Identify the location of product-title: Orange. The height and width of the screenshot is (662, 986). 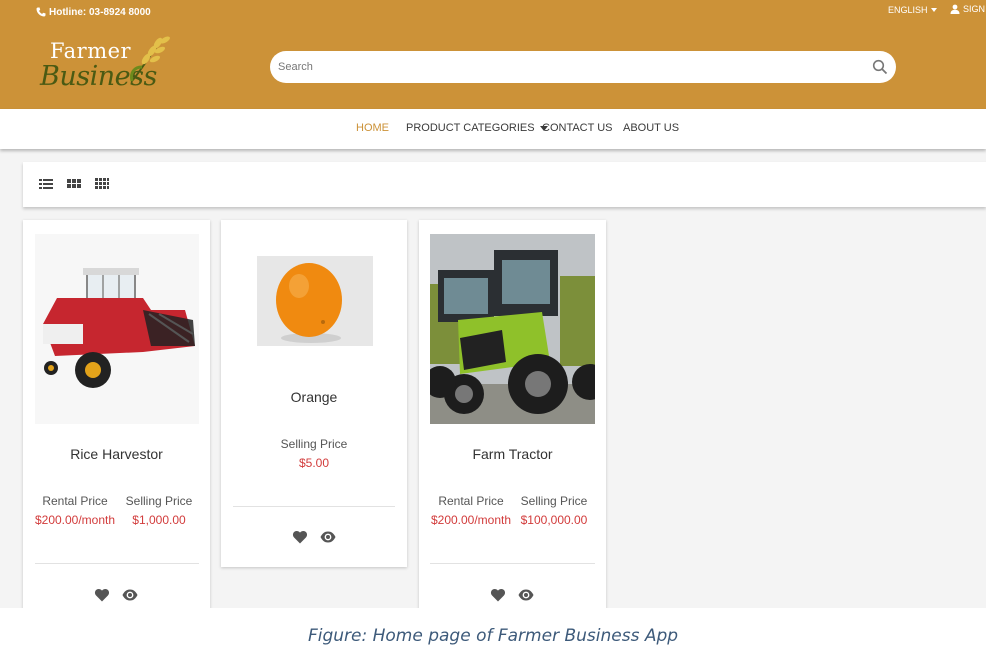
(314, 397).